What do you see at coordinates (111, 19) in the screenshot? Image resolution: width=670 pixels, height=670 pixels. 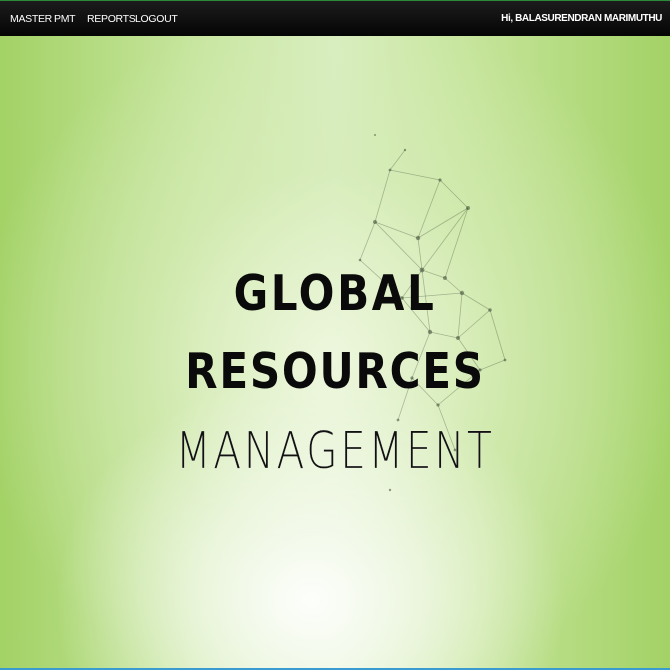 I see `nav-item-reports: REPORTS` at bounding box center [111, 19].